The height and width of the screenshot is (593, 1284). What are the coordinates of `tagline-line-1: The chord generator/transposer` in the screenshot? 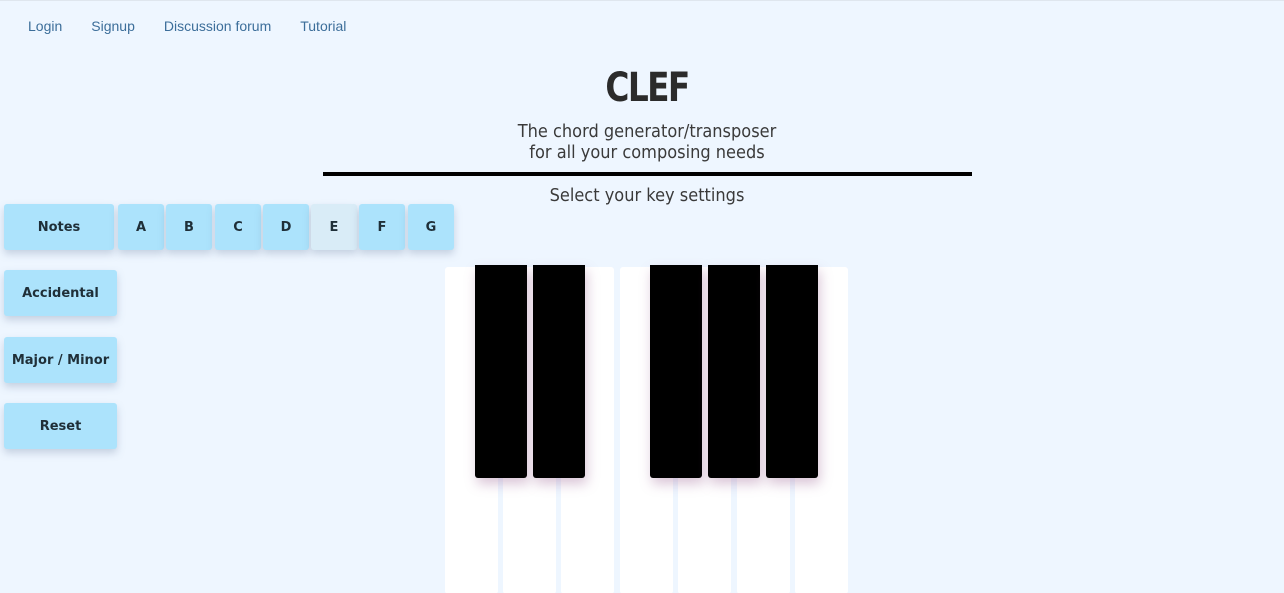 It's located at (647, 131).